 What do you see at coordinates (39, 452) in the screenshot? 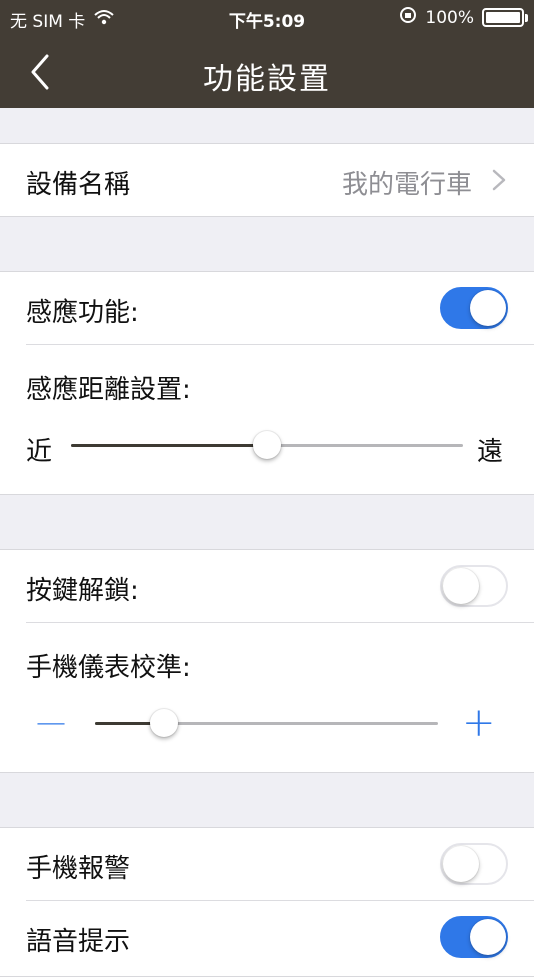
I see `slider-min-label: 近` at bounding box center [39, 452].